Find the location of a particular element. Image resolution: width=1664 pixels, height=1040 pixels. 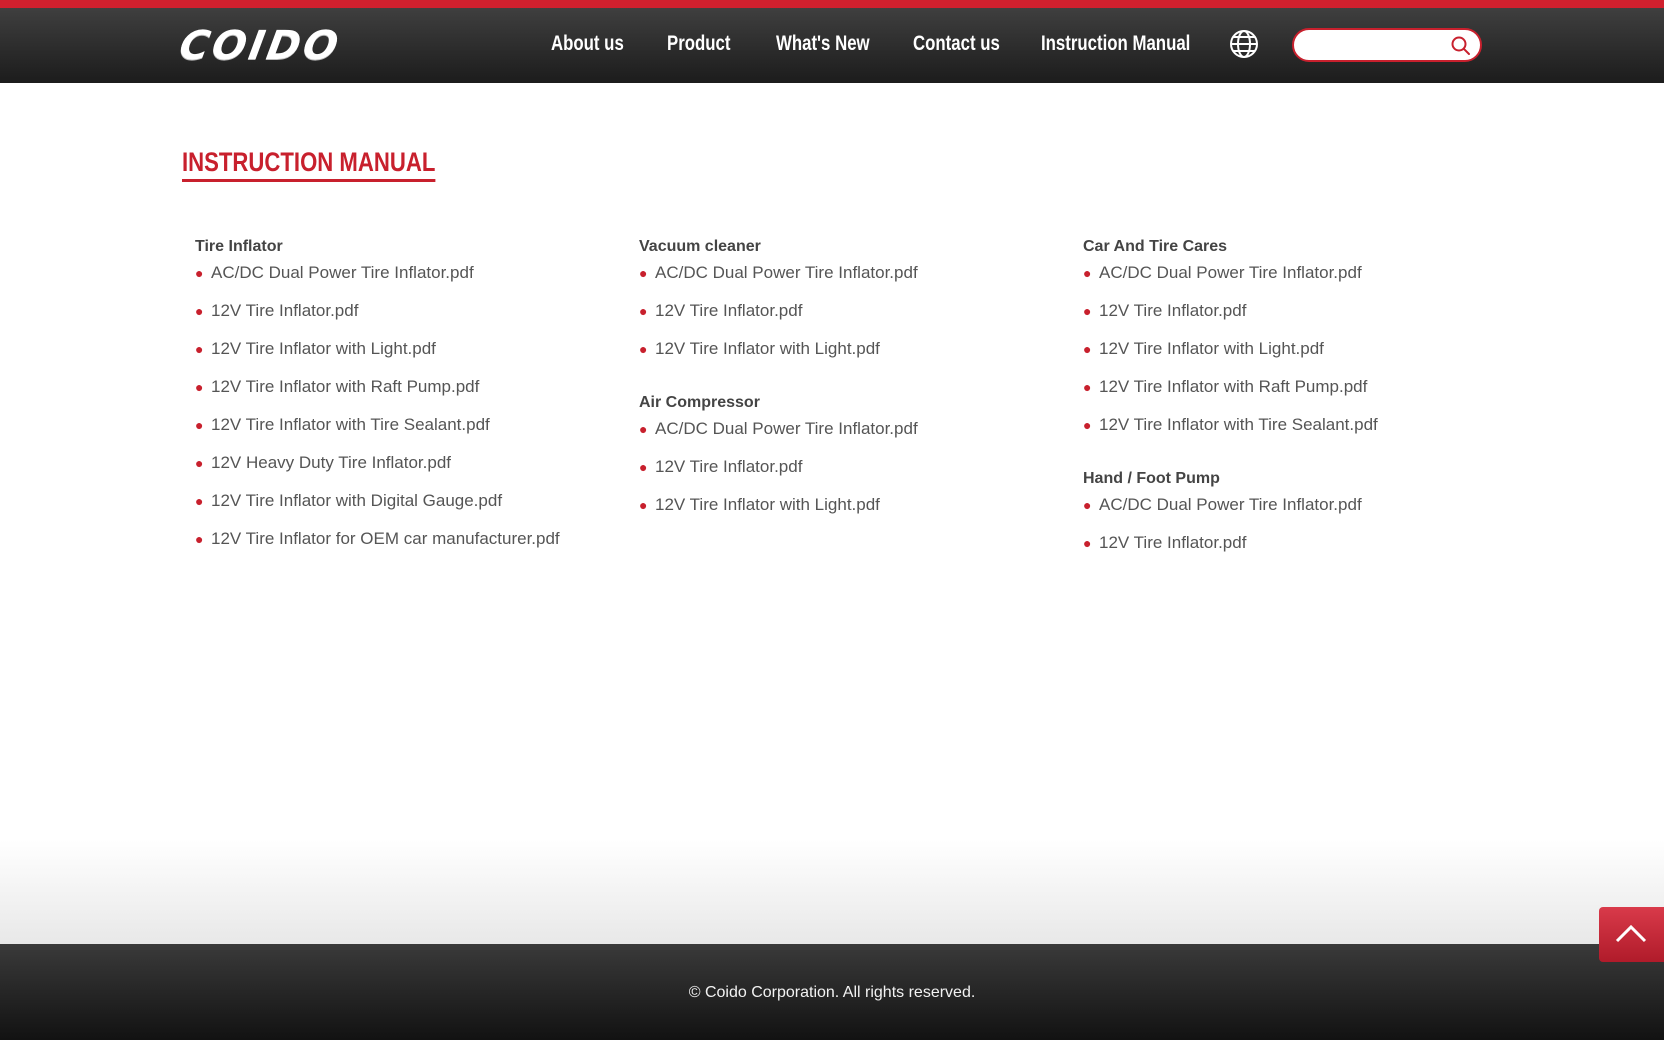

nav-product: Product is located at coordinates (698, 45).